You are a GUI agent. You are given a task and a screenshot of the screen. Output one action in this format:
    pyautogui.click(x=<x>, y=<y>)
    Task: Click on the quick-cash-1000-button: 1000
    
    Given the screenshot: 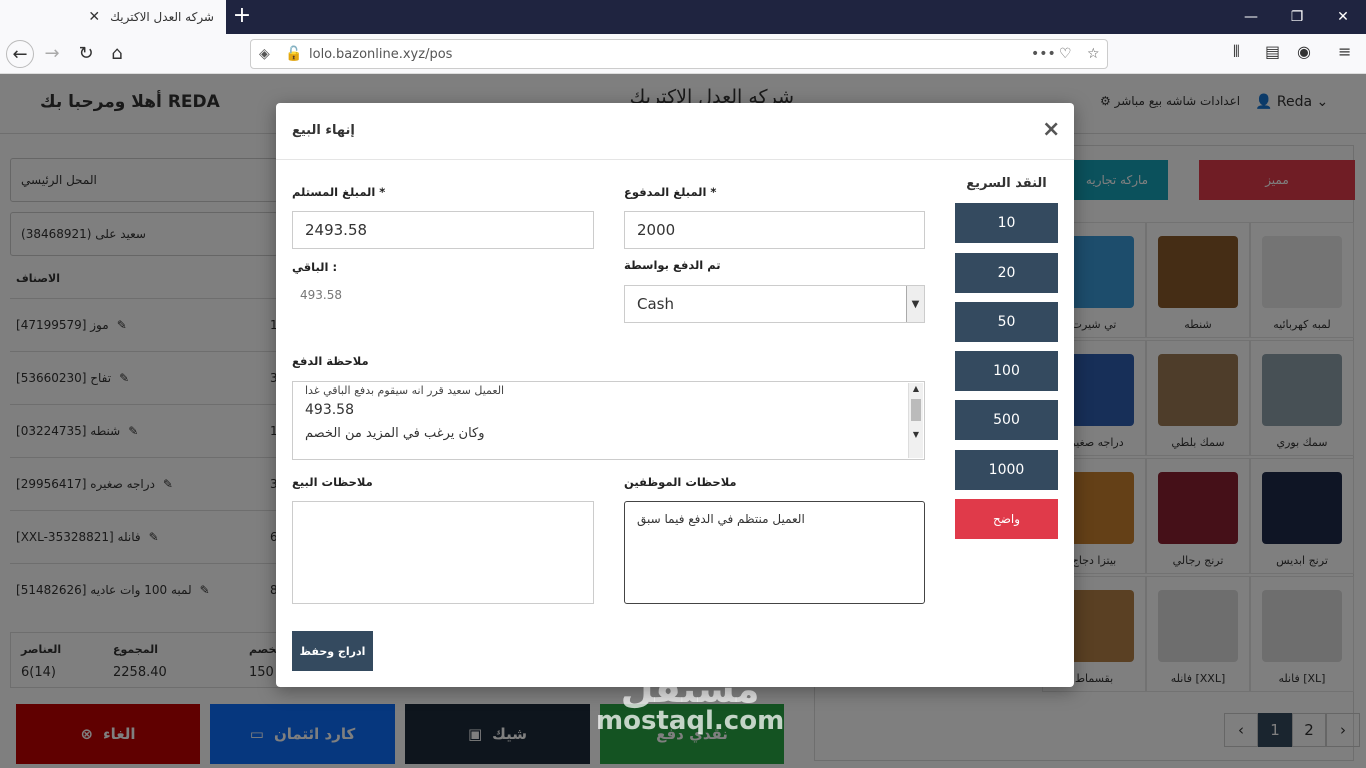 What is the action you would take?
    pyautogui.click(x=1006, y=470)
    